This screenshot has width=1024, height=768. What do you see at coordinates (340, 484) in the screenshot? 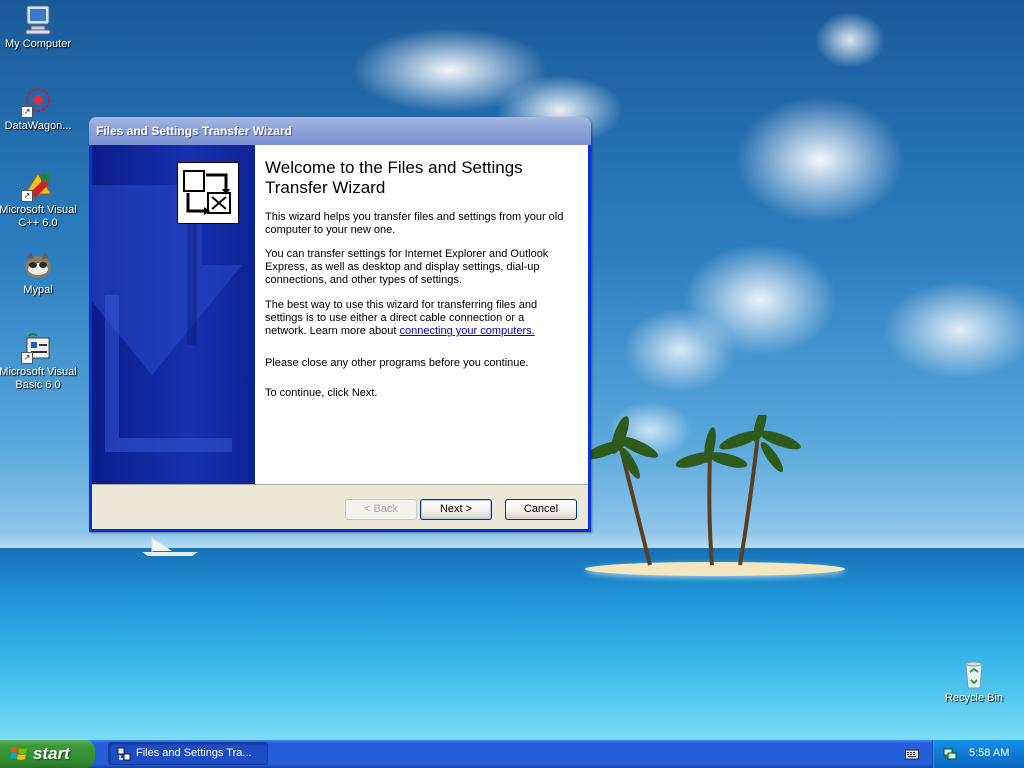
I see `button-divider` at bounding box center [340, 484].